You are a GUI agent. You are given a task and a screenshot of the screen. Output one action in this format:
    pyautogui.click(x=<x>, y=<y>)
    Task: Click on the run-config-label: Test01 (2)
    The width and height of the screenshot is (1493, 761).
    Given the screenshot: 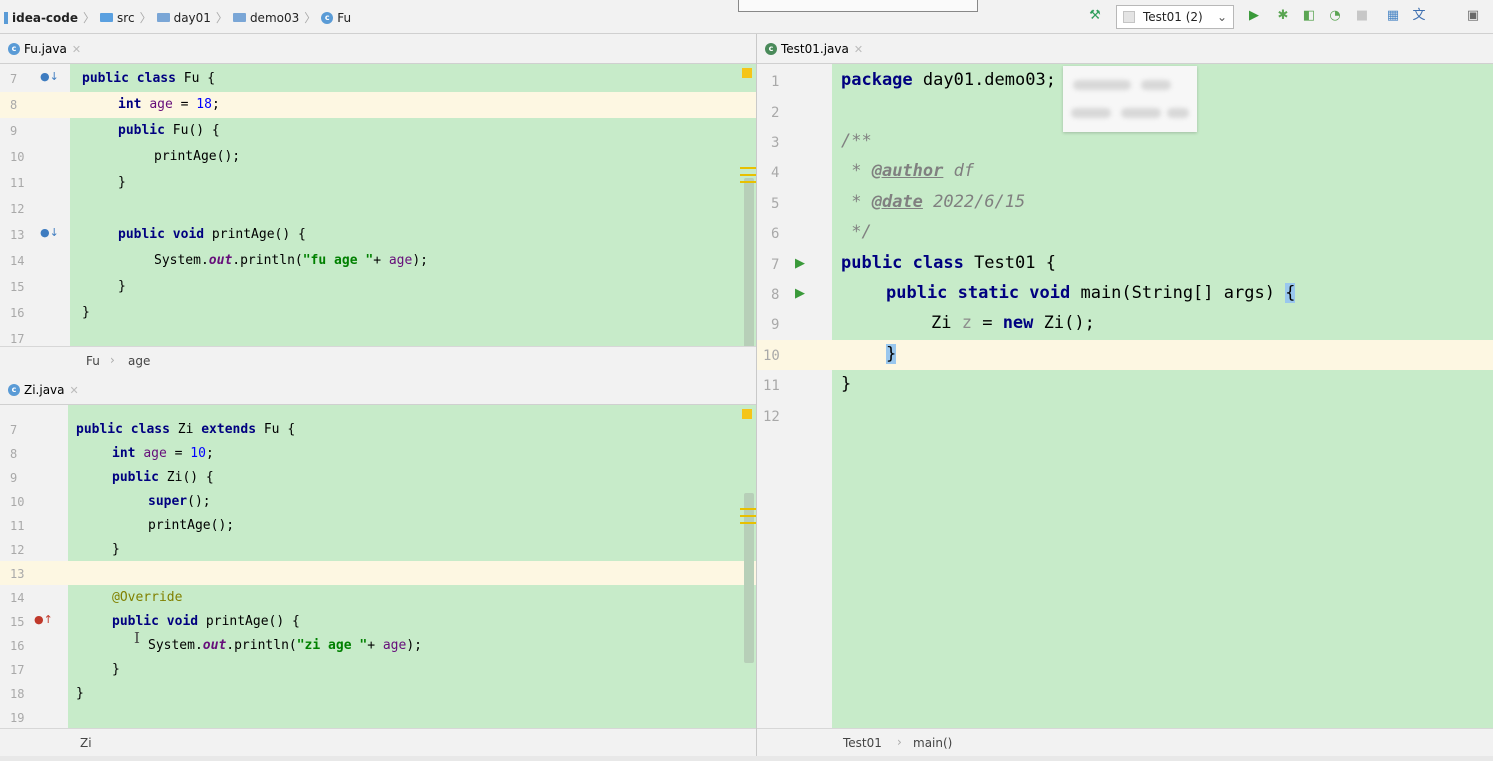 What is the action you would take?
    pyautogui.click(x=1173, y=17)
    